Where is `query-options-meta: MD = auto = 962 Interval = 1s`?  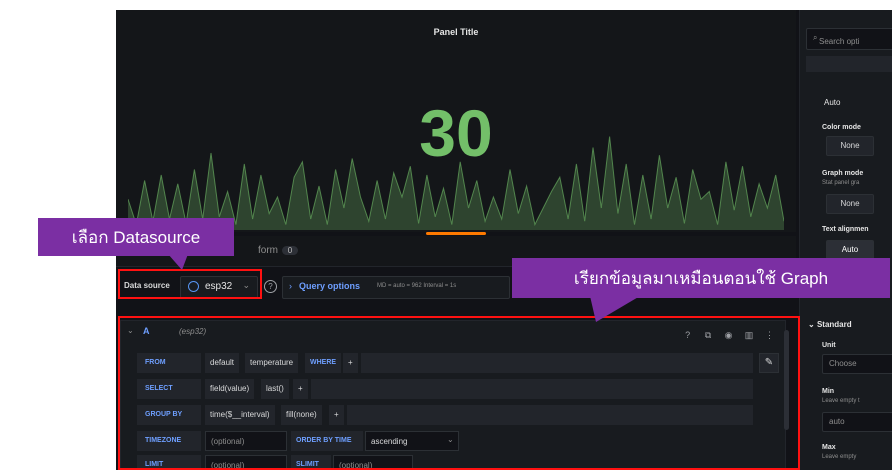
query-options-meta: MD = auto = 962 Interval = 1s is located at coordinates (417, 286).